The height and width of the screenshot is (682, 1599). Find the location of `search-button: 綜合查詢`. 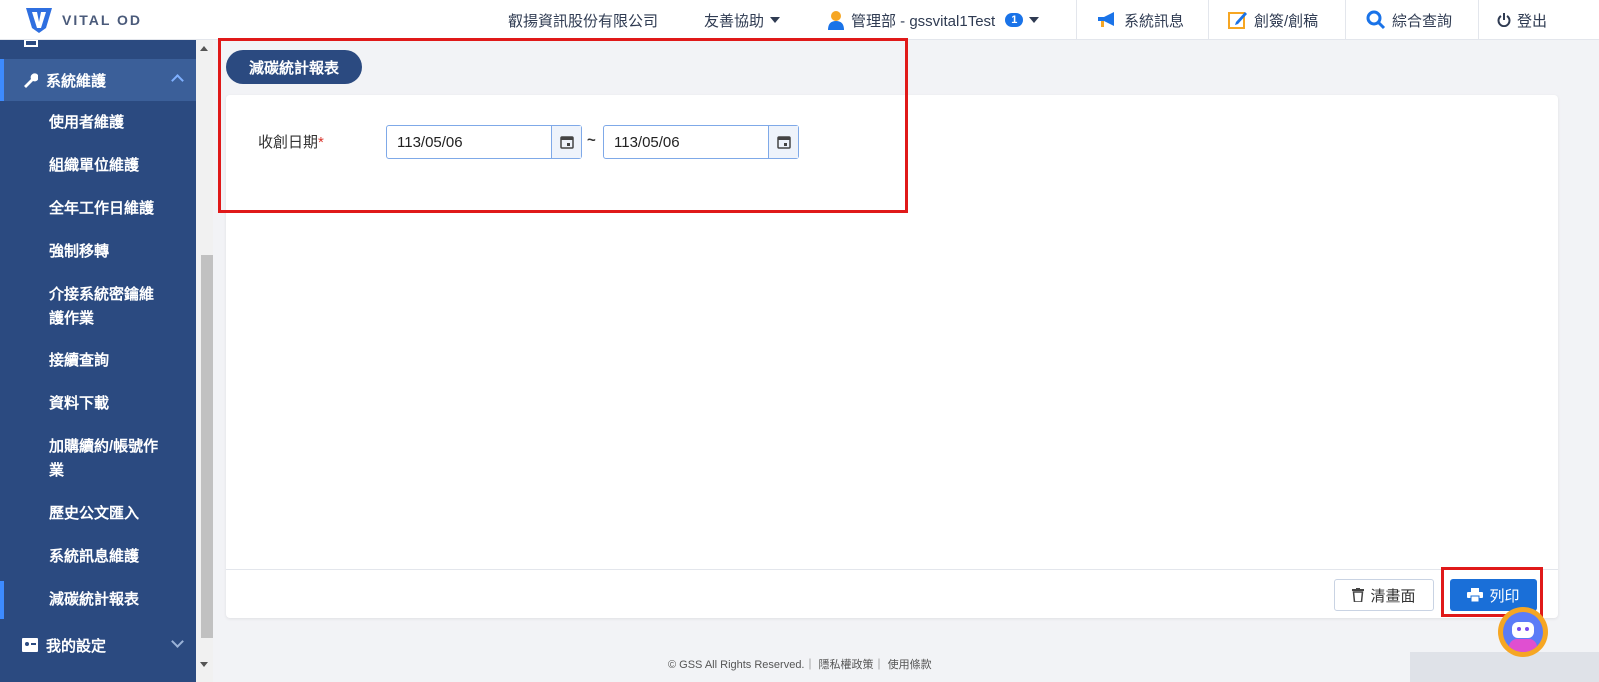

search-button: 綜合查詢 is located at coordinates (1409, 20).